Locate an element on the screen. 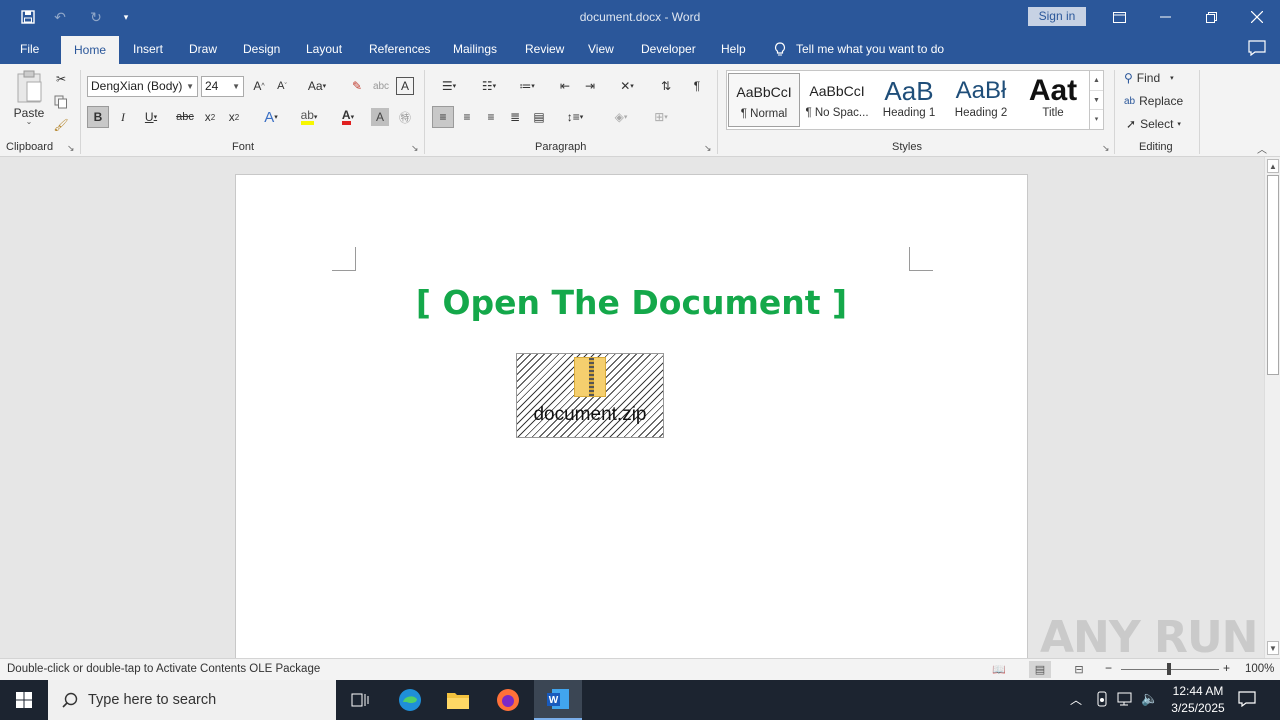 This screenshot has width=1280, height=720. customize-toolbar-icon: ▾ is located at coordinates (126, 17).